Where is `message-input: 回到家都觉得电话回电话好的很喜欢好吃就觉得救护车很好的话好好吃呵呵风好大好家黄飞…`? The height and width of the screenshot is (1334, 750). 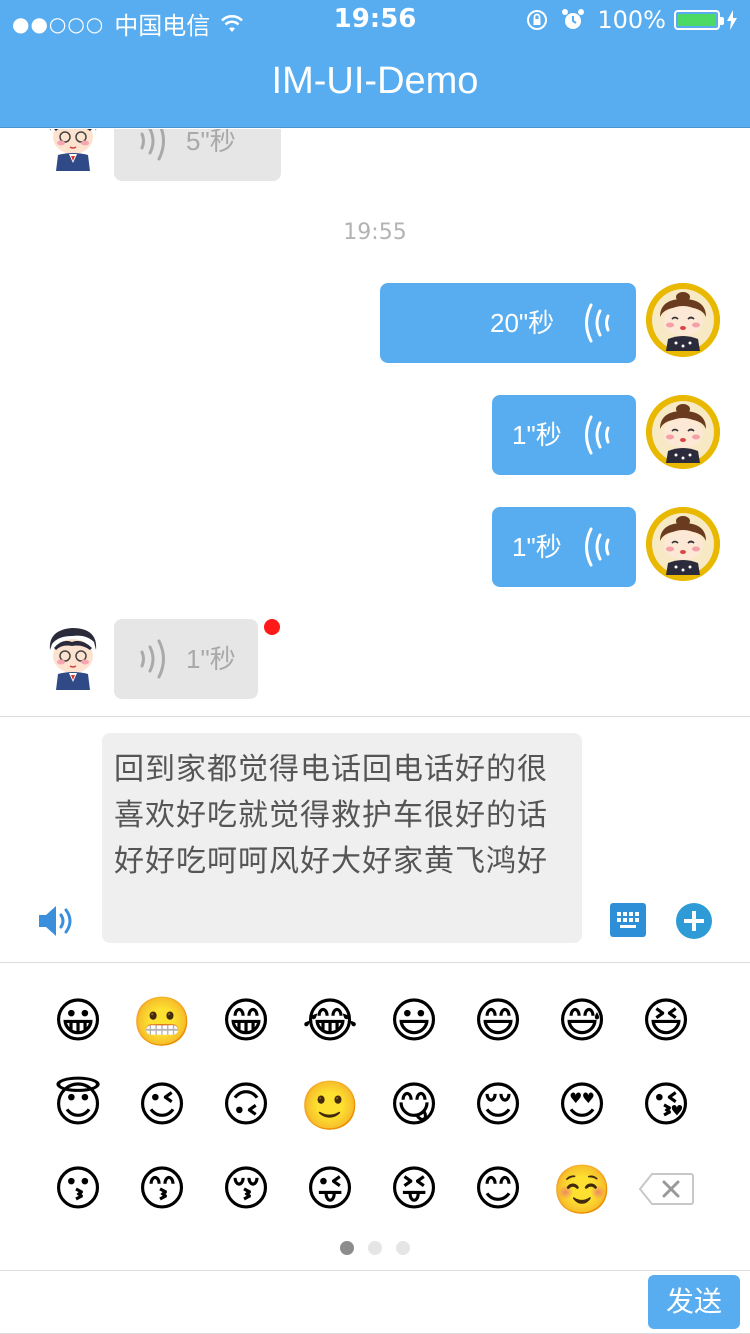 message-input: 回到家都觉得电话回电话好的很喜欢好吃就觉得救护车很好的话好好吃呵呵风好大好家黄飞… is located at coordinates (342, 838).